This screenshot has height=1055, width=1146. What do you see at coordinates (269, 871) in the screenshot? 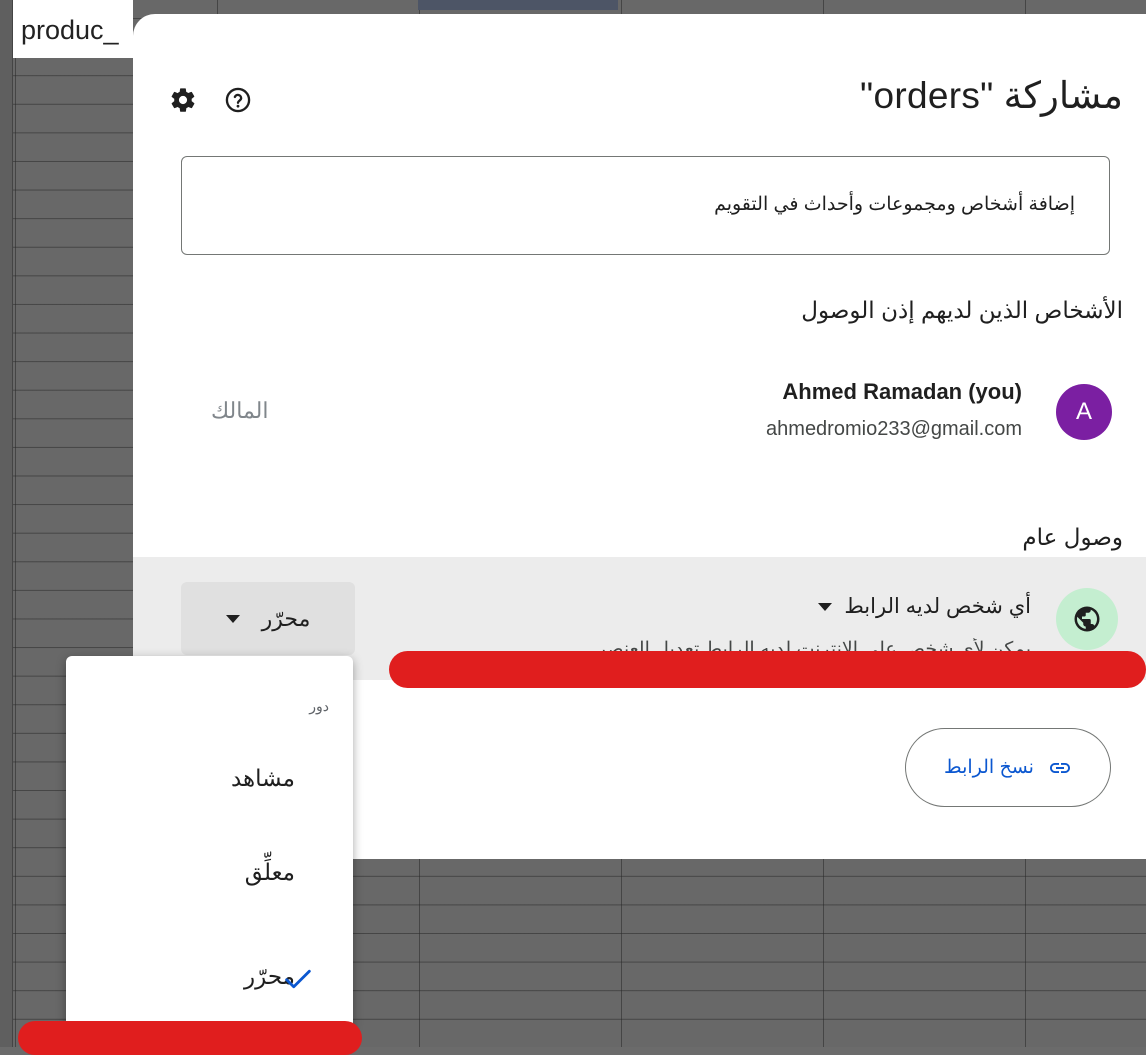
I see `role-menu-item-label: معلِّق` at bounding box center [269, 871].